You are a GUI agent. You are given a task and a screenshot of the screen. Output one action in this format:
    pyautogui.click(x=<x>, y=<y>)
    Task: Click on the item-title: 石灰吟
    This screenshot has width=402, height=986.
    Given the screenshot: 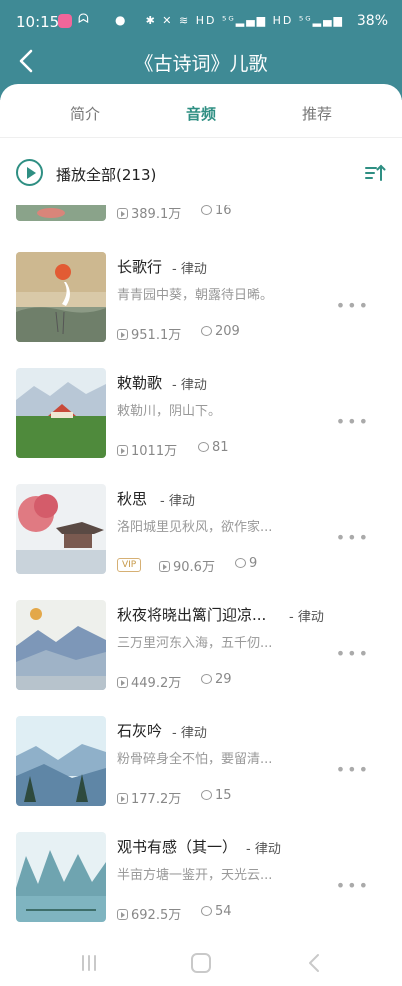 What is the action you would take?
    pyautogui.click(x=140, y=731)
    